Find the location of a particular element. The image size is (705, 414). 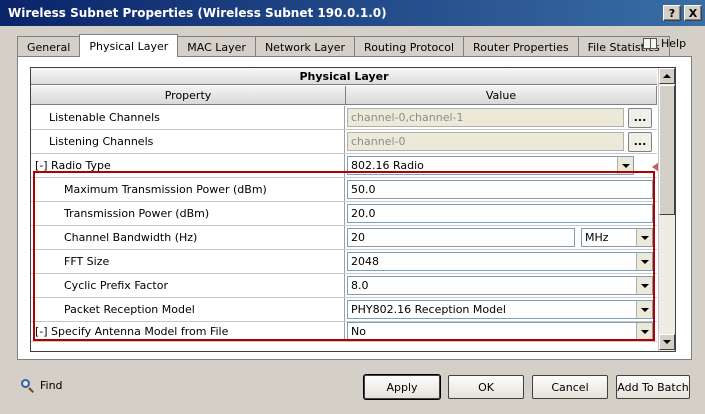

find-link: Find is located at coordinates (41, 385).